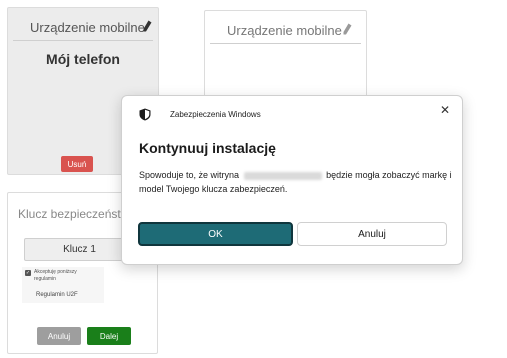  Describe the element at coordinates (145, 114) in the screenshot. I see `shield-icon` at that location.